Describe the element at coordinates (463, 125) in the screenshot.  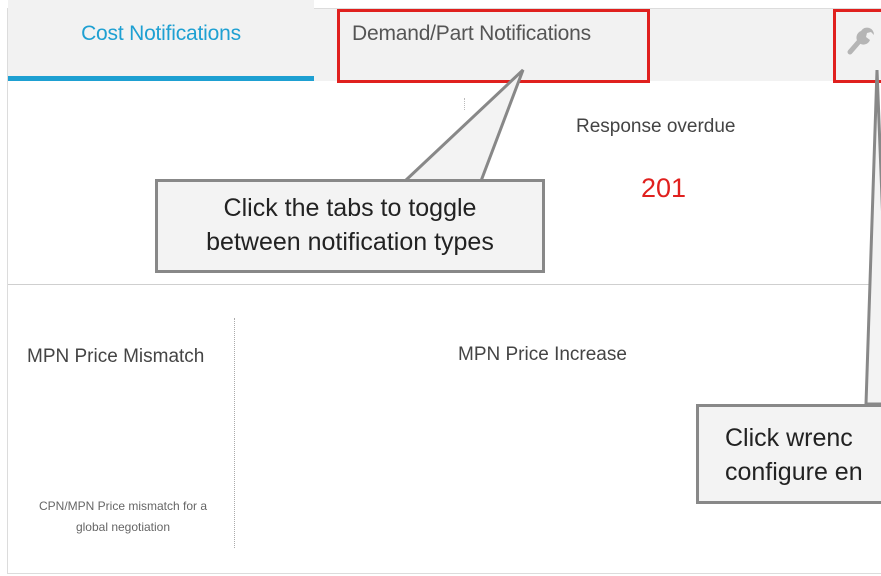
I see `tabs-callout-pointer` at that location.